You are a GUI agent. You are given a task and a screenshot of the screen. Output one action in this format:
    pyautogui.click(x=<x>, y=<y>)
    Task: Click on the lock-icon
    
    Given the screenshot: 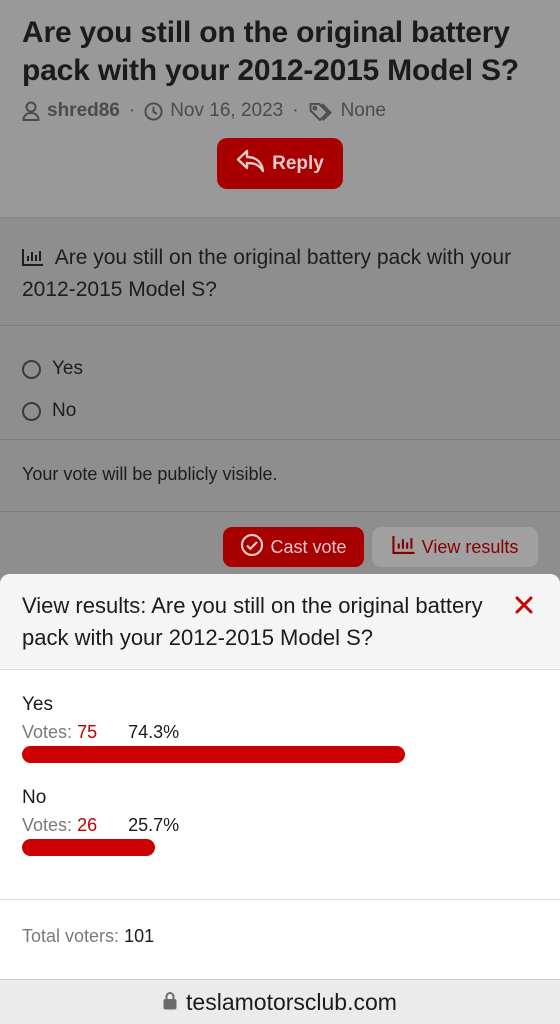 What is the action you would take?
    pyautogui.click(x=170, y=1002)
    